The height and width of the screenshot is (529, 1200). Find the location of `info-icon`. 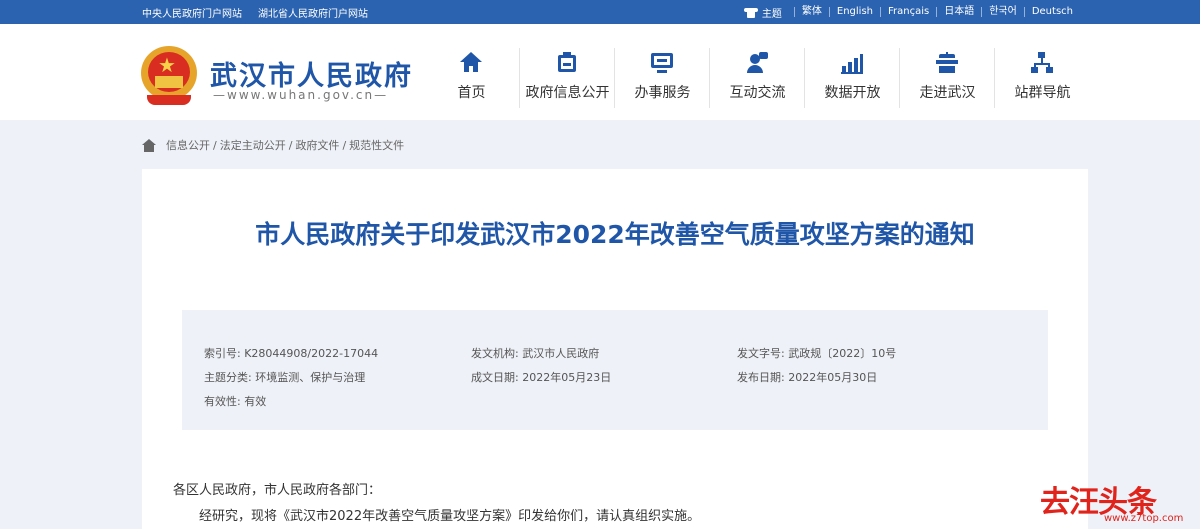

info-icon is located at coordinates (567, 63).